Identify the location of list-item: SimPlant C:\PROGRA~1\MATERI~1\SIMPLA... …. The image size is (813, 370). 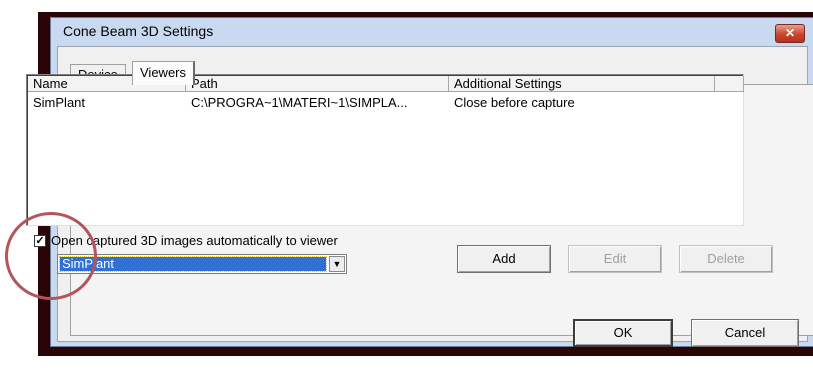
(385, 103).